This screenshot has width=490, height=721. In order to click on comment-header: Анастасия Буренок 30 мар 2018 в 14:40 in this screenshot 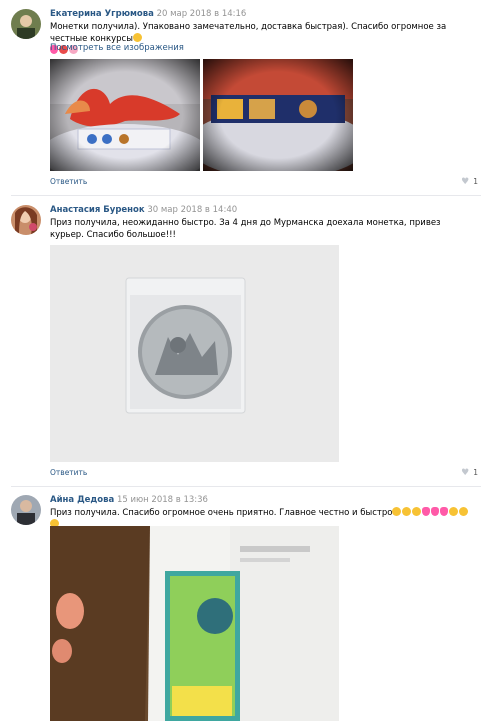, I will do `click(143, 210)`.